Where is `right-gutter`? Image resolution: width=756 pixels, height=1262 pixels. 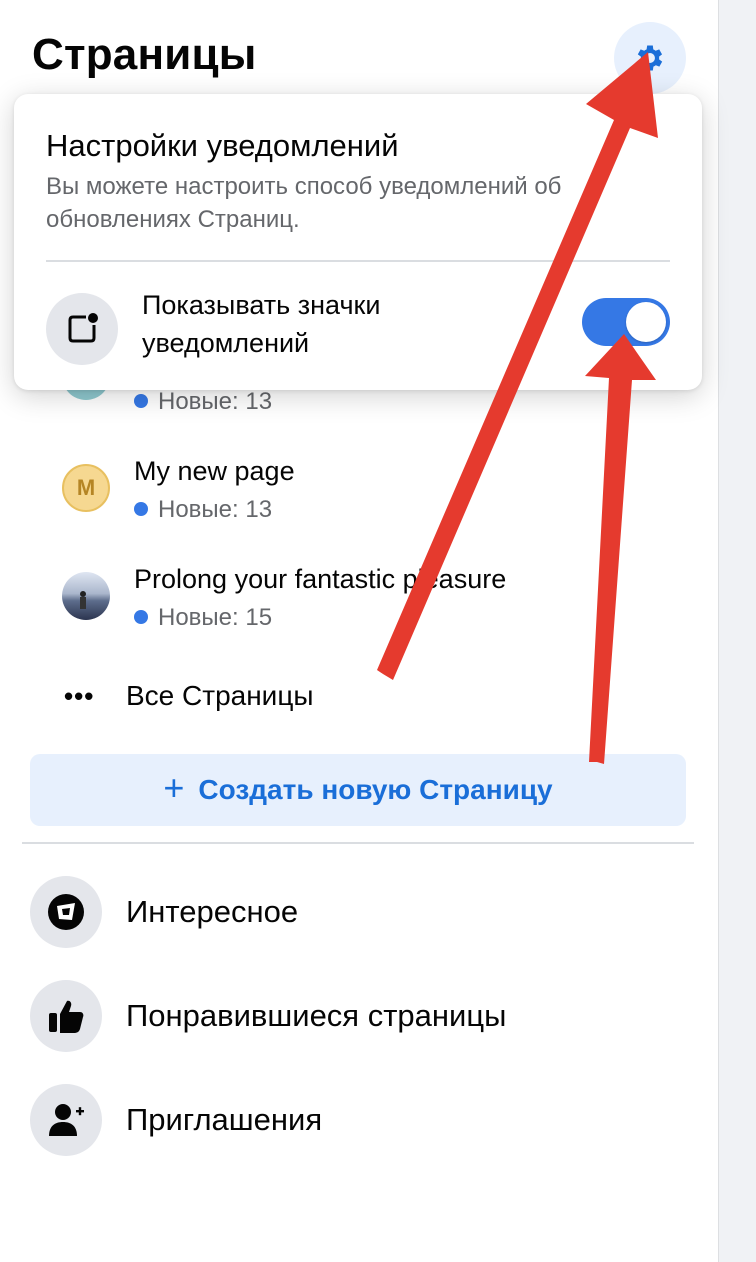
right-gutter is located at coordinates (737, 631).